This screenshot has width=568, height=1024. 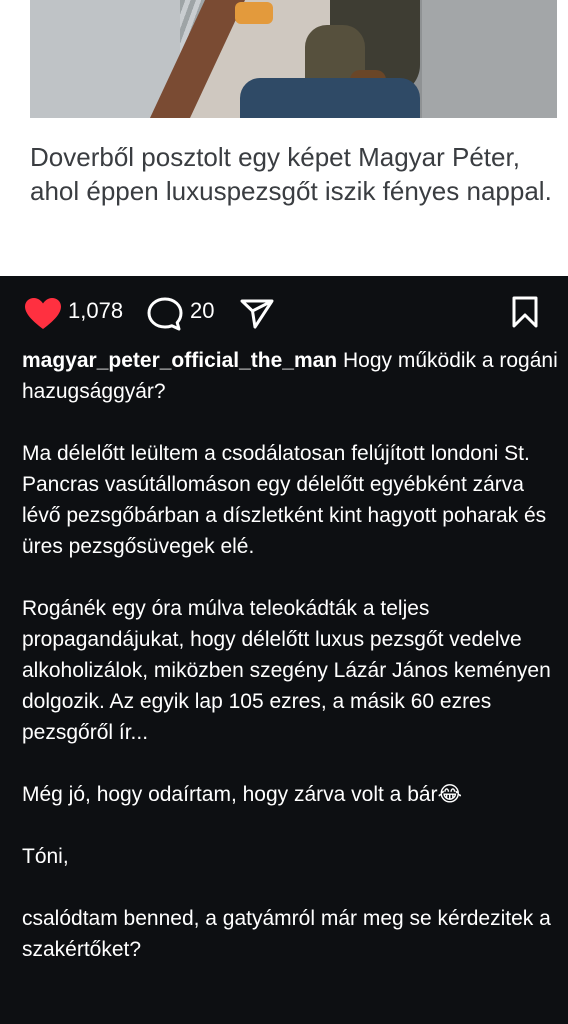 What do you see at coordinates (165, 314) in the screenshot?
I see `comment-icon` at bounding box center [165, 314].